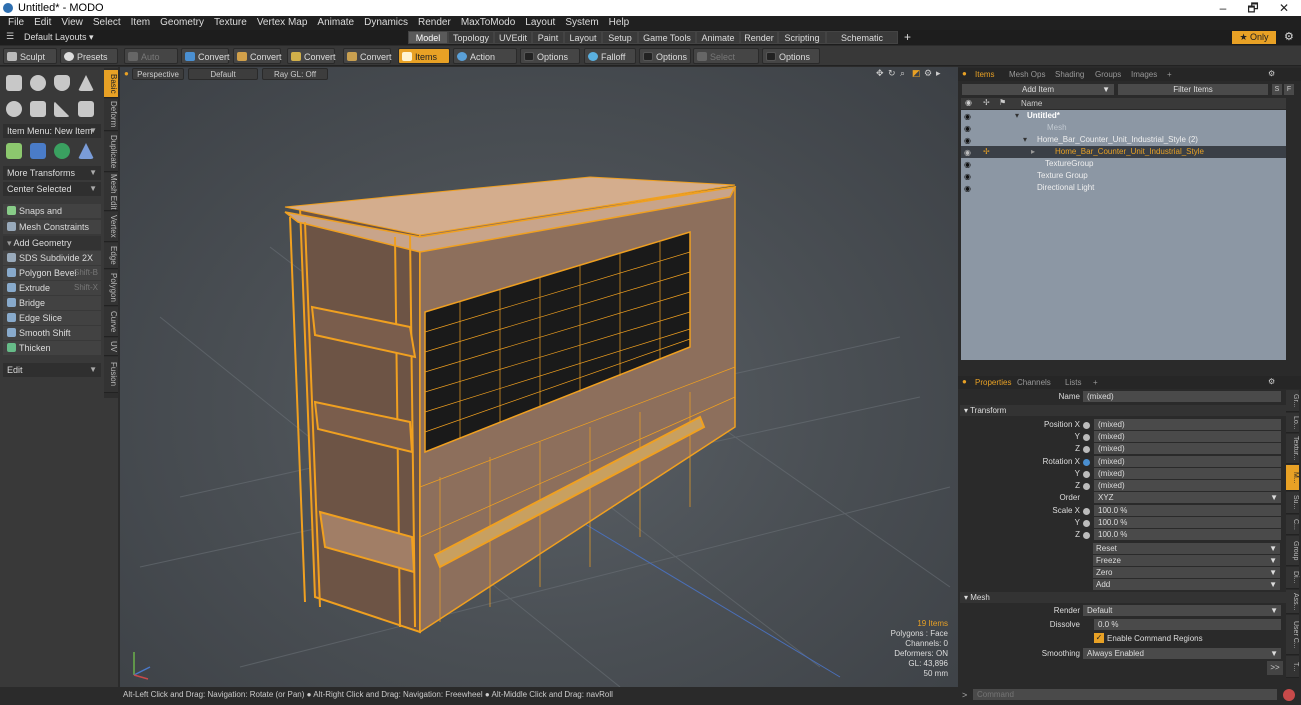  I want to click on viewport-settings-gear-icon: ⚙, so click(928, 73).